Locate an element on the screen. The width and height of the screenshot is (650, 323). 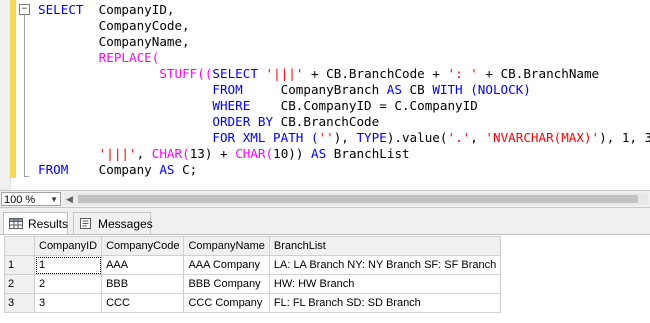
code-token: CB is located at coordinates (417, 89).